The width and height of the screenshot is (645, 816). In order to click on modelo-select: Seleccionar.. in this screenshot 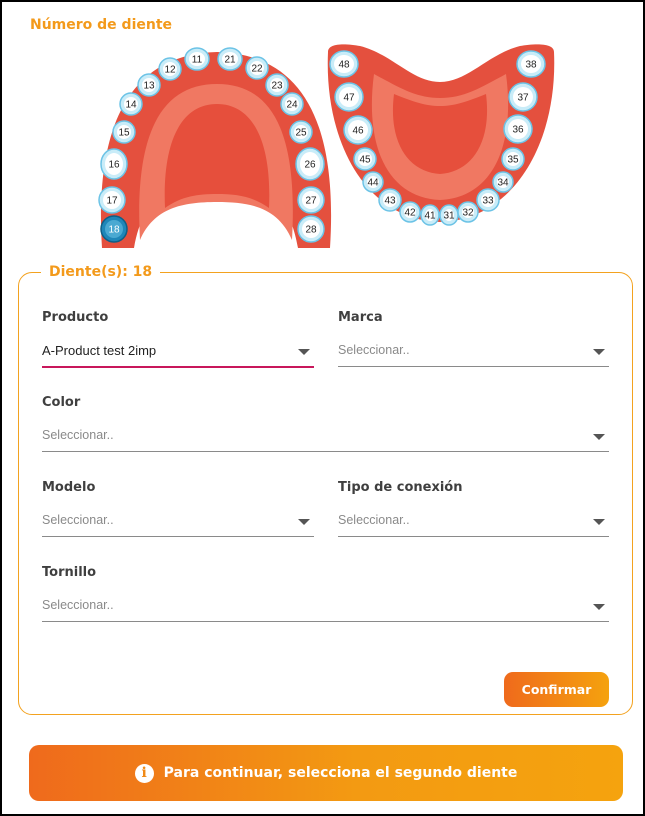, I will do `click(178, 522)`.